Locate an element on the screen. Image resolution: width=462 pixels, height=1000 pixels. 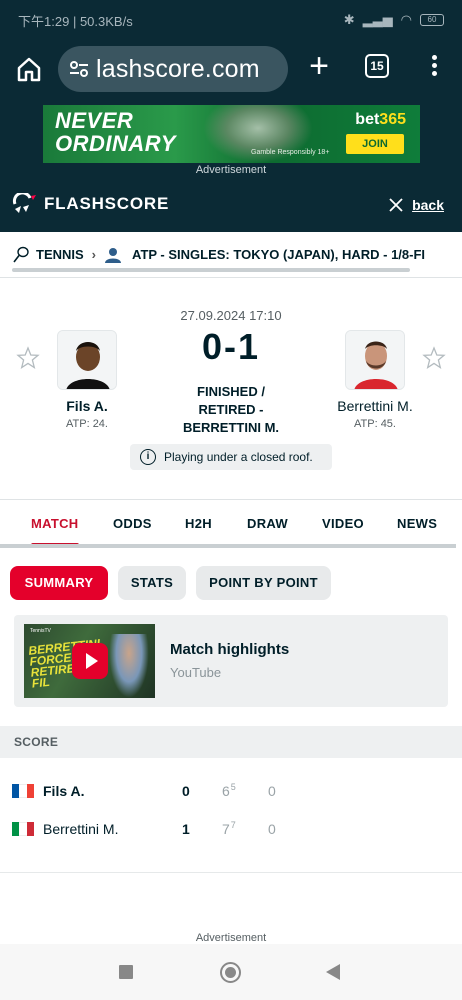
status-time: 下午1:29 is located at coordinates (44, 21).